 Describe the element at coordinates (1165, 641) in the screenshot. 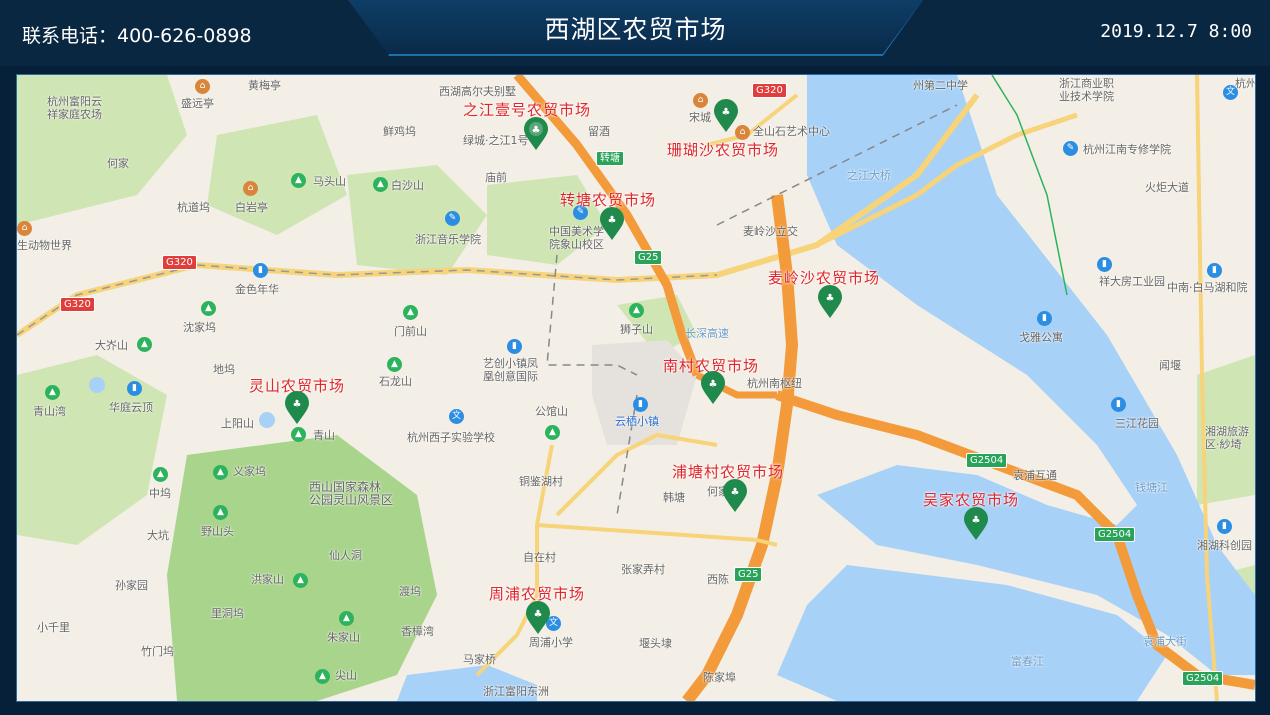

I see `place-label: 袁浦大街` at that location.